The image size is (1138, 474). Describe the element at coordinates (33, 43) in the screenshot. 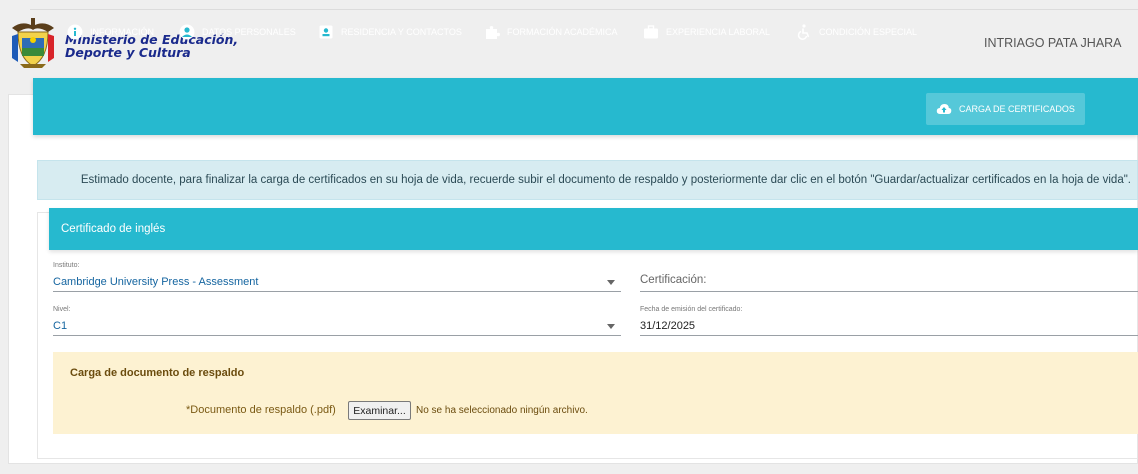

I see `coat-of-arms-logo` at that location.